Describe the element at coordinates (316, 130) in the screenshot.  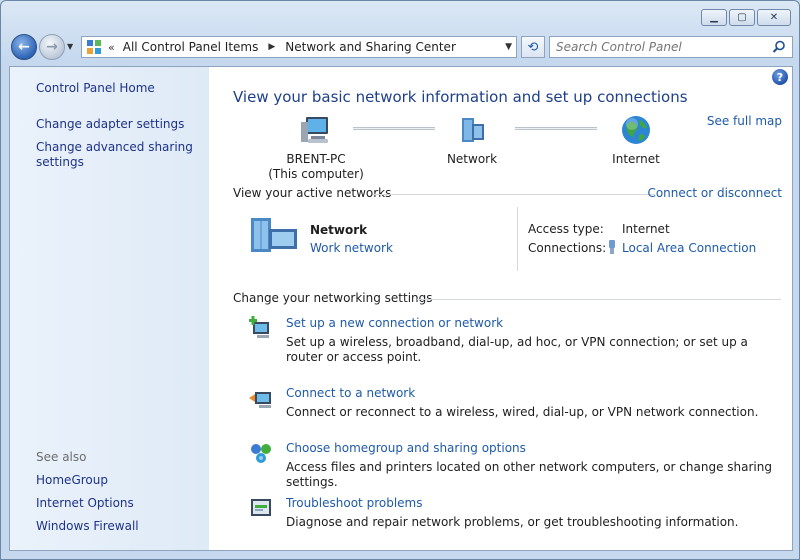
I see `computer-icon` at that location.